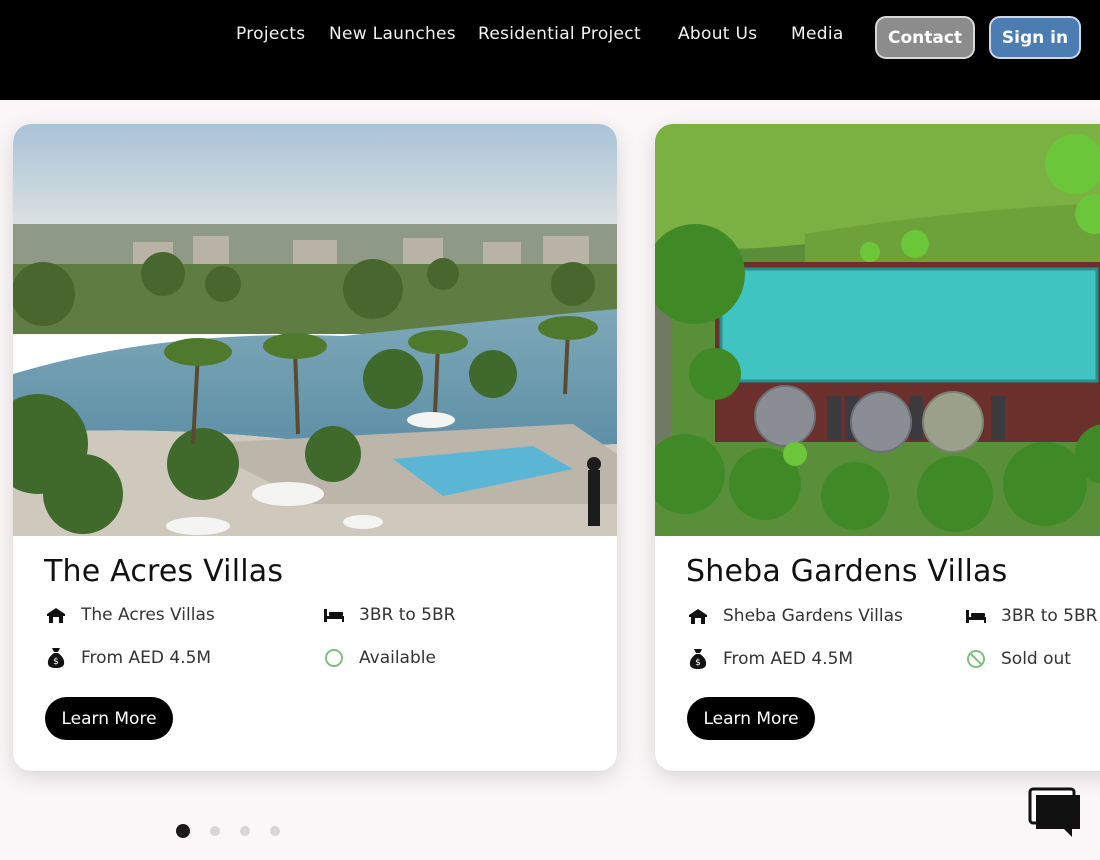 The height and width of the screenshot is (860, 1100). I want to click on nav-link-residential-project: Residential Project, so click(559, 34).